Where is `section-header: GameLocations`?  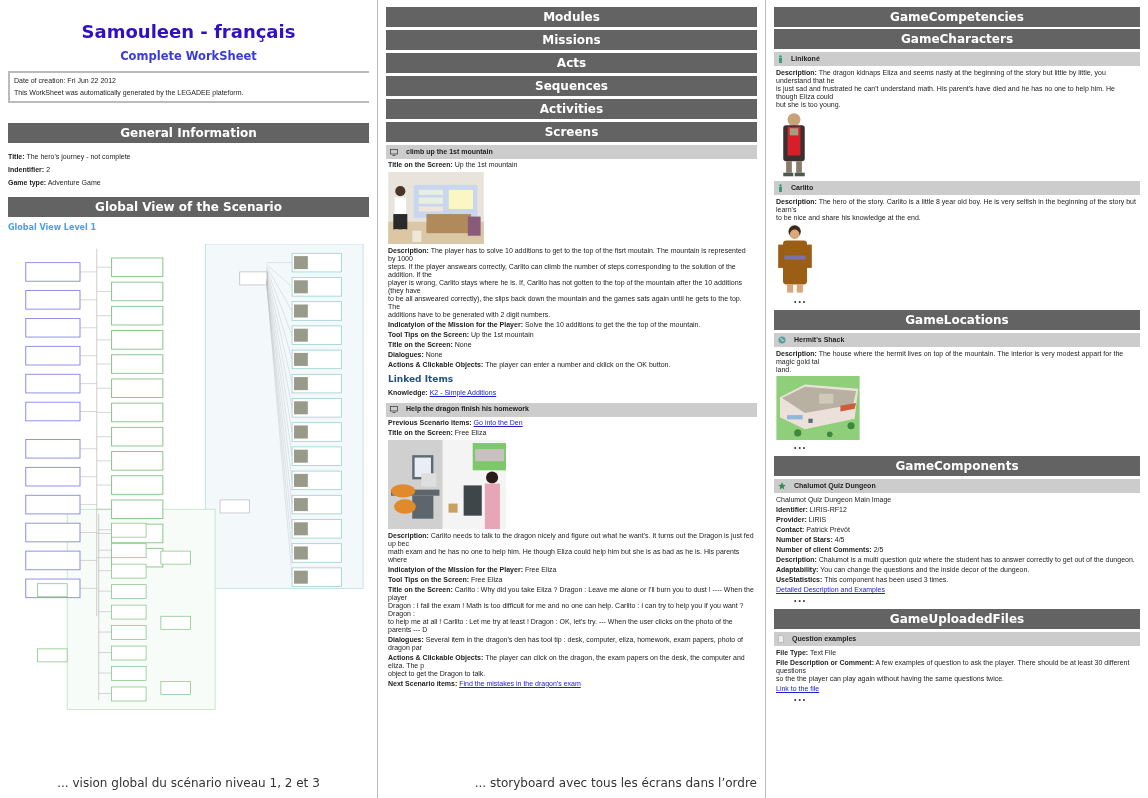 section-header: GameLocations is located at coordinates (957, 320).